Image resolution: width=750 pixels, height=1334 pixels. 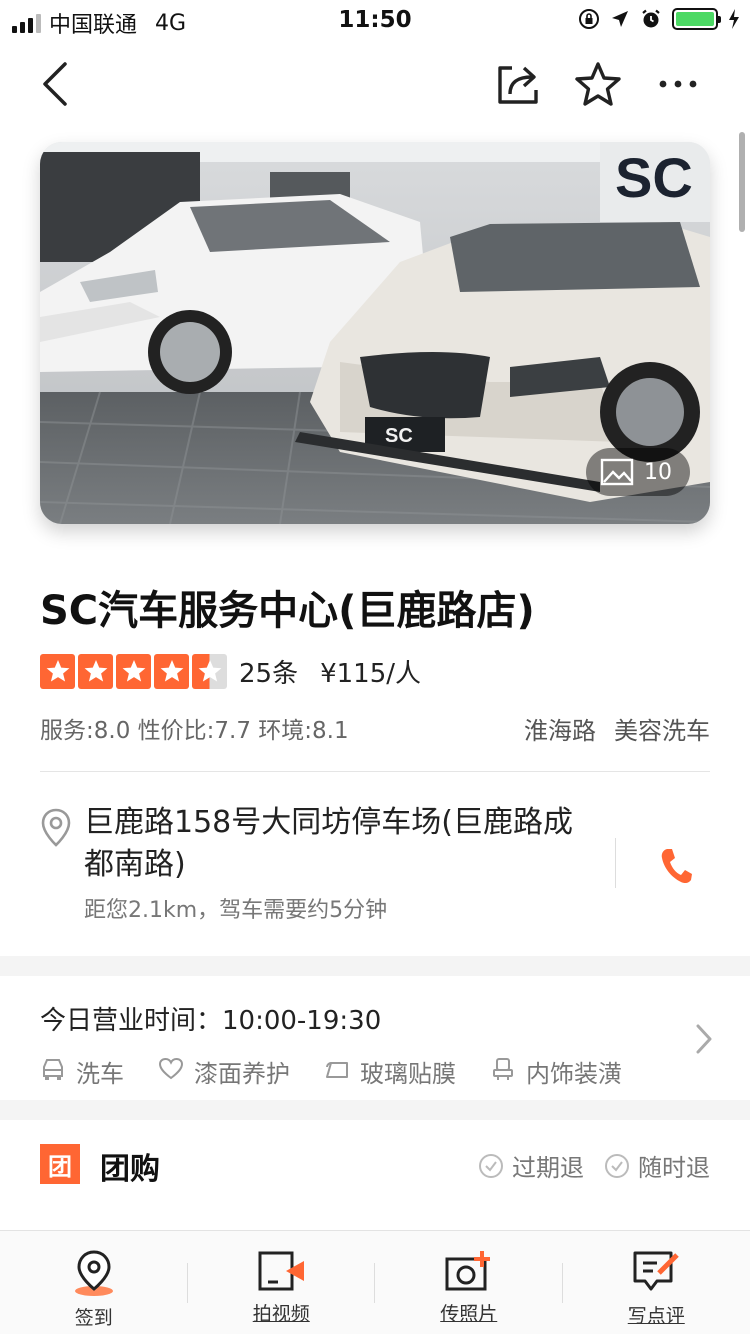 I want to click on service-label: 内饰装潢, so click(x=574, y=1074).